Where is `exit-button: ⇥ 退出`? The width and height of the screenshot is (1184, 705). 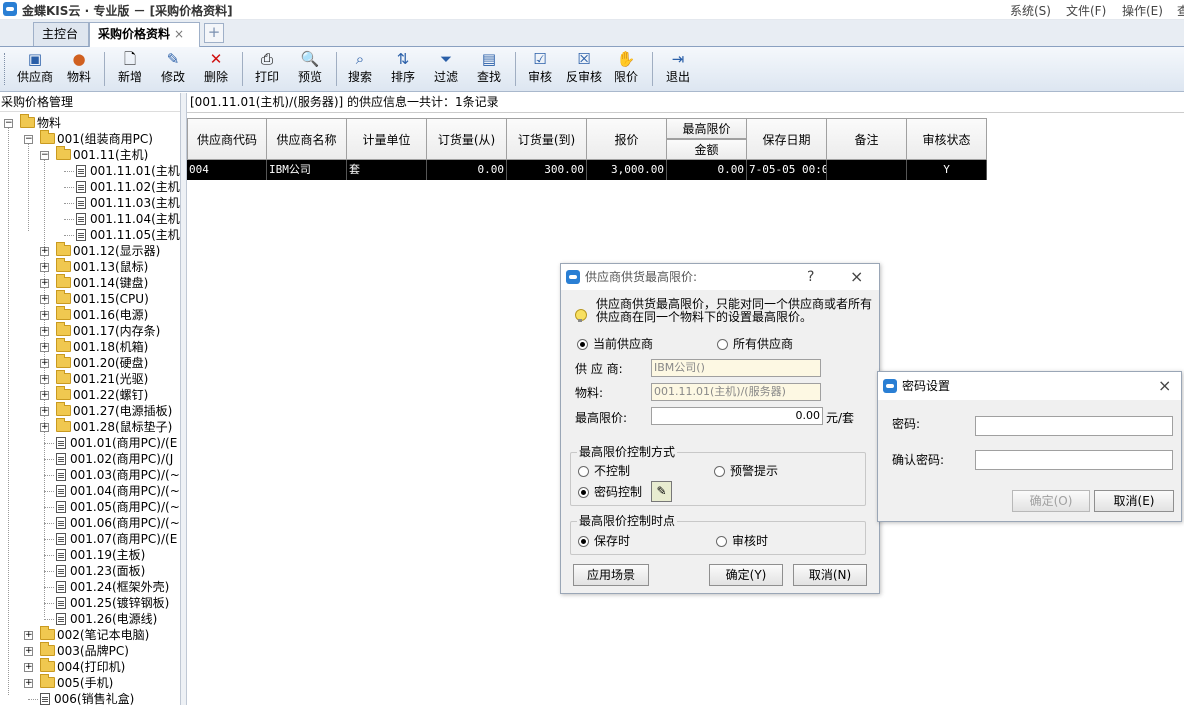 exit-button: ⇥ 退出 is located at coordinates (678, 70).